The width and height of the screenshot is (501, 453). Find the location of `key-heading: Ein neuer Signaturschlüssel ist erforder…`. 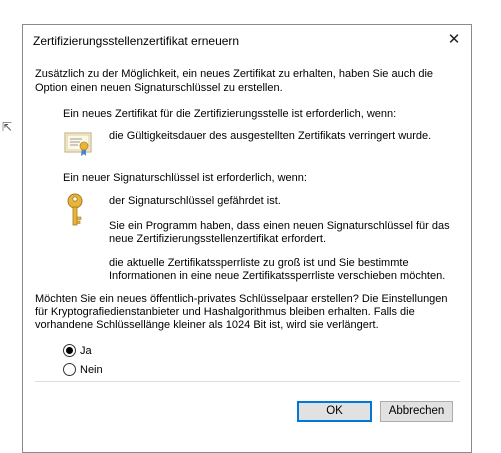

key-heading: Ein neuer Signaturschlüssel ist erforder… is located at coordinates (185, 178).